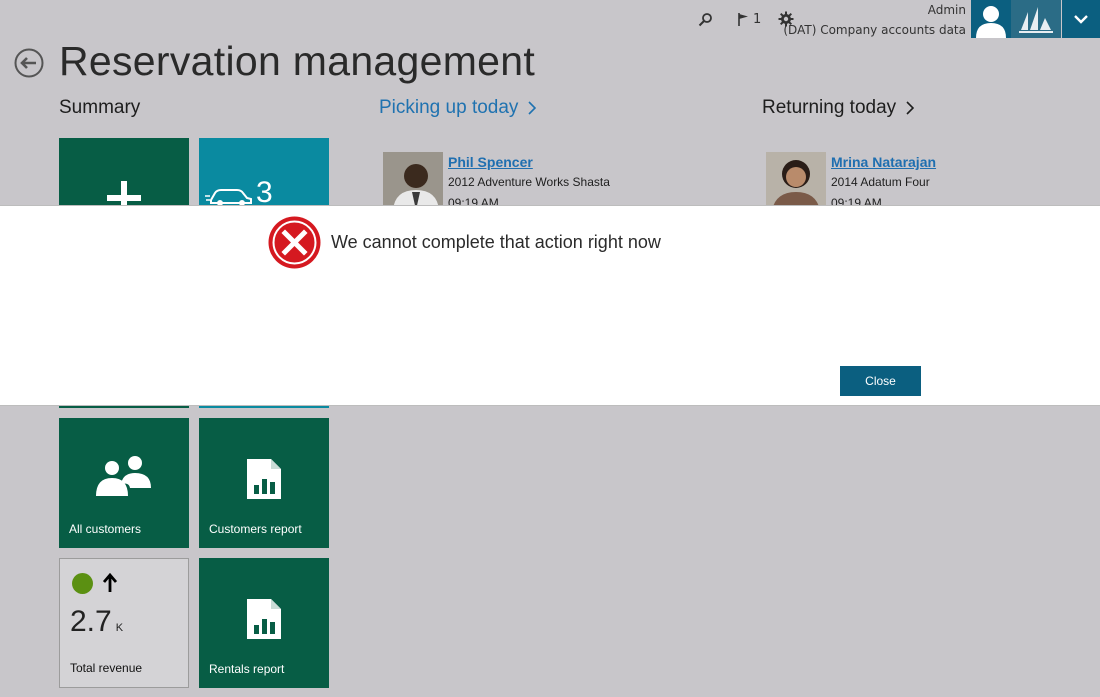 The image size is (1100, 697). What do you see at coordinates (449, 107) in the screenshot?
I see `picking-up-heading-label: Picking up today` at bounding box center [449, 107].